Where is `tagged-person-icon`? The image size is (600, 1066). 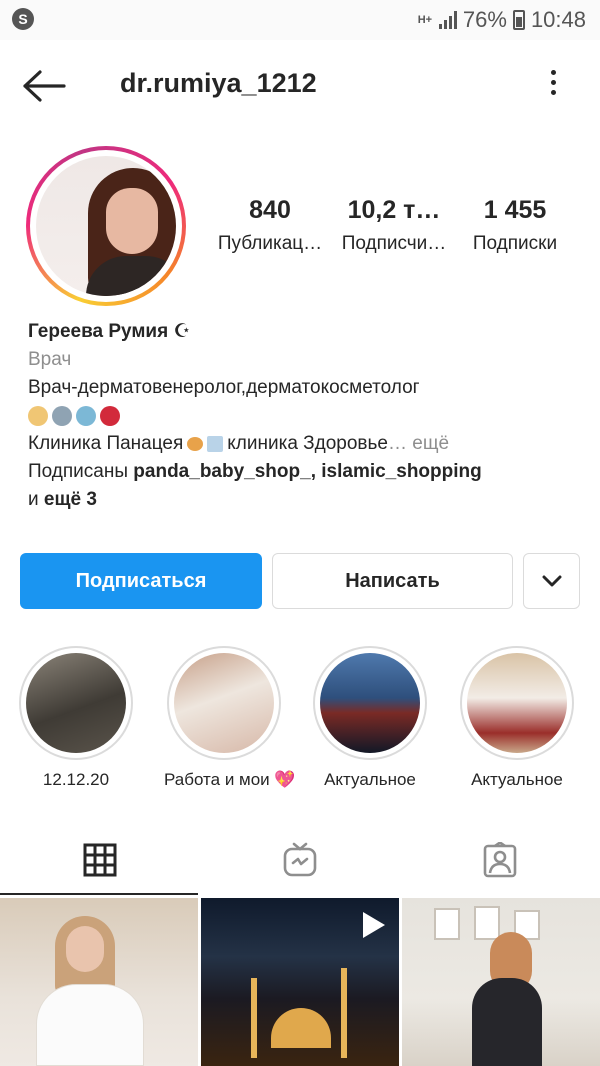
tagged-person-icon is located at coordinates (500, 860).